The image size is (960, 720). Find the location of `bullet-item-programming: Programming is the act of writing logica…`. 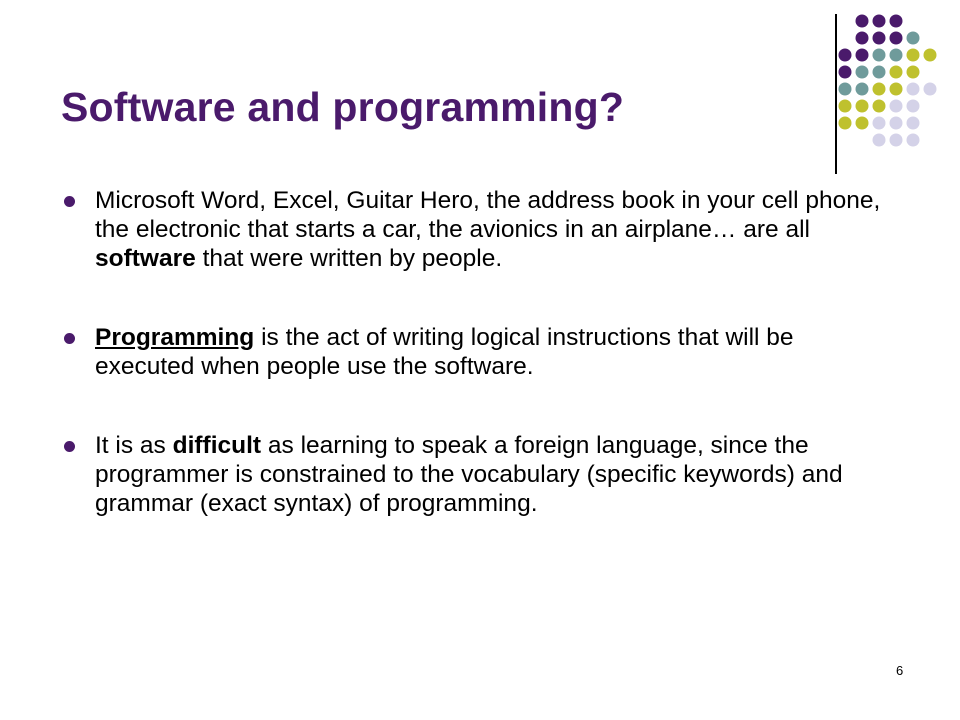

bullet-item-programming: Programming is the act of writing logica… is located at coordinates (479, 352).